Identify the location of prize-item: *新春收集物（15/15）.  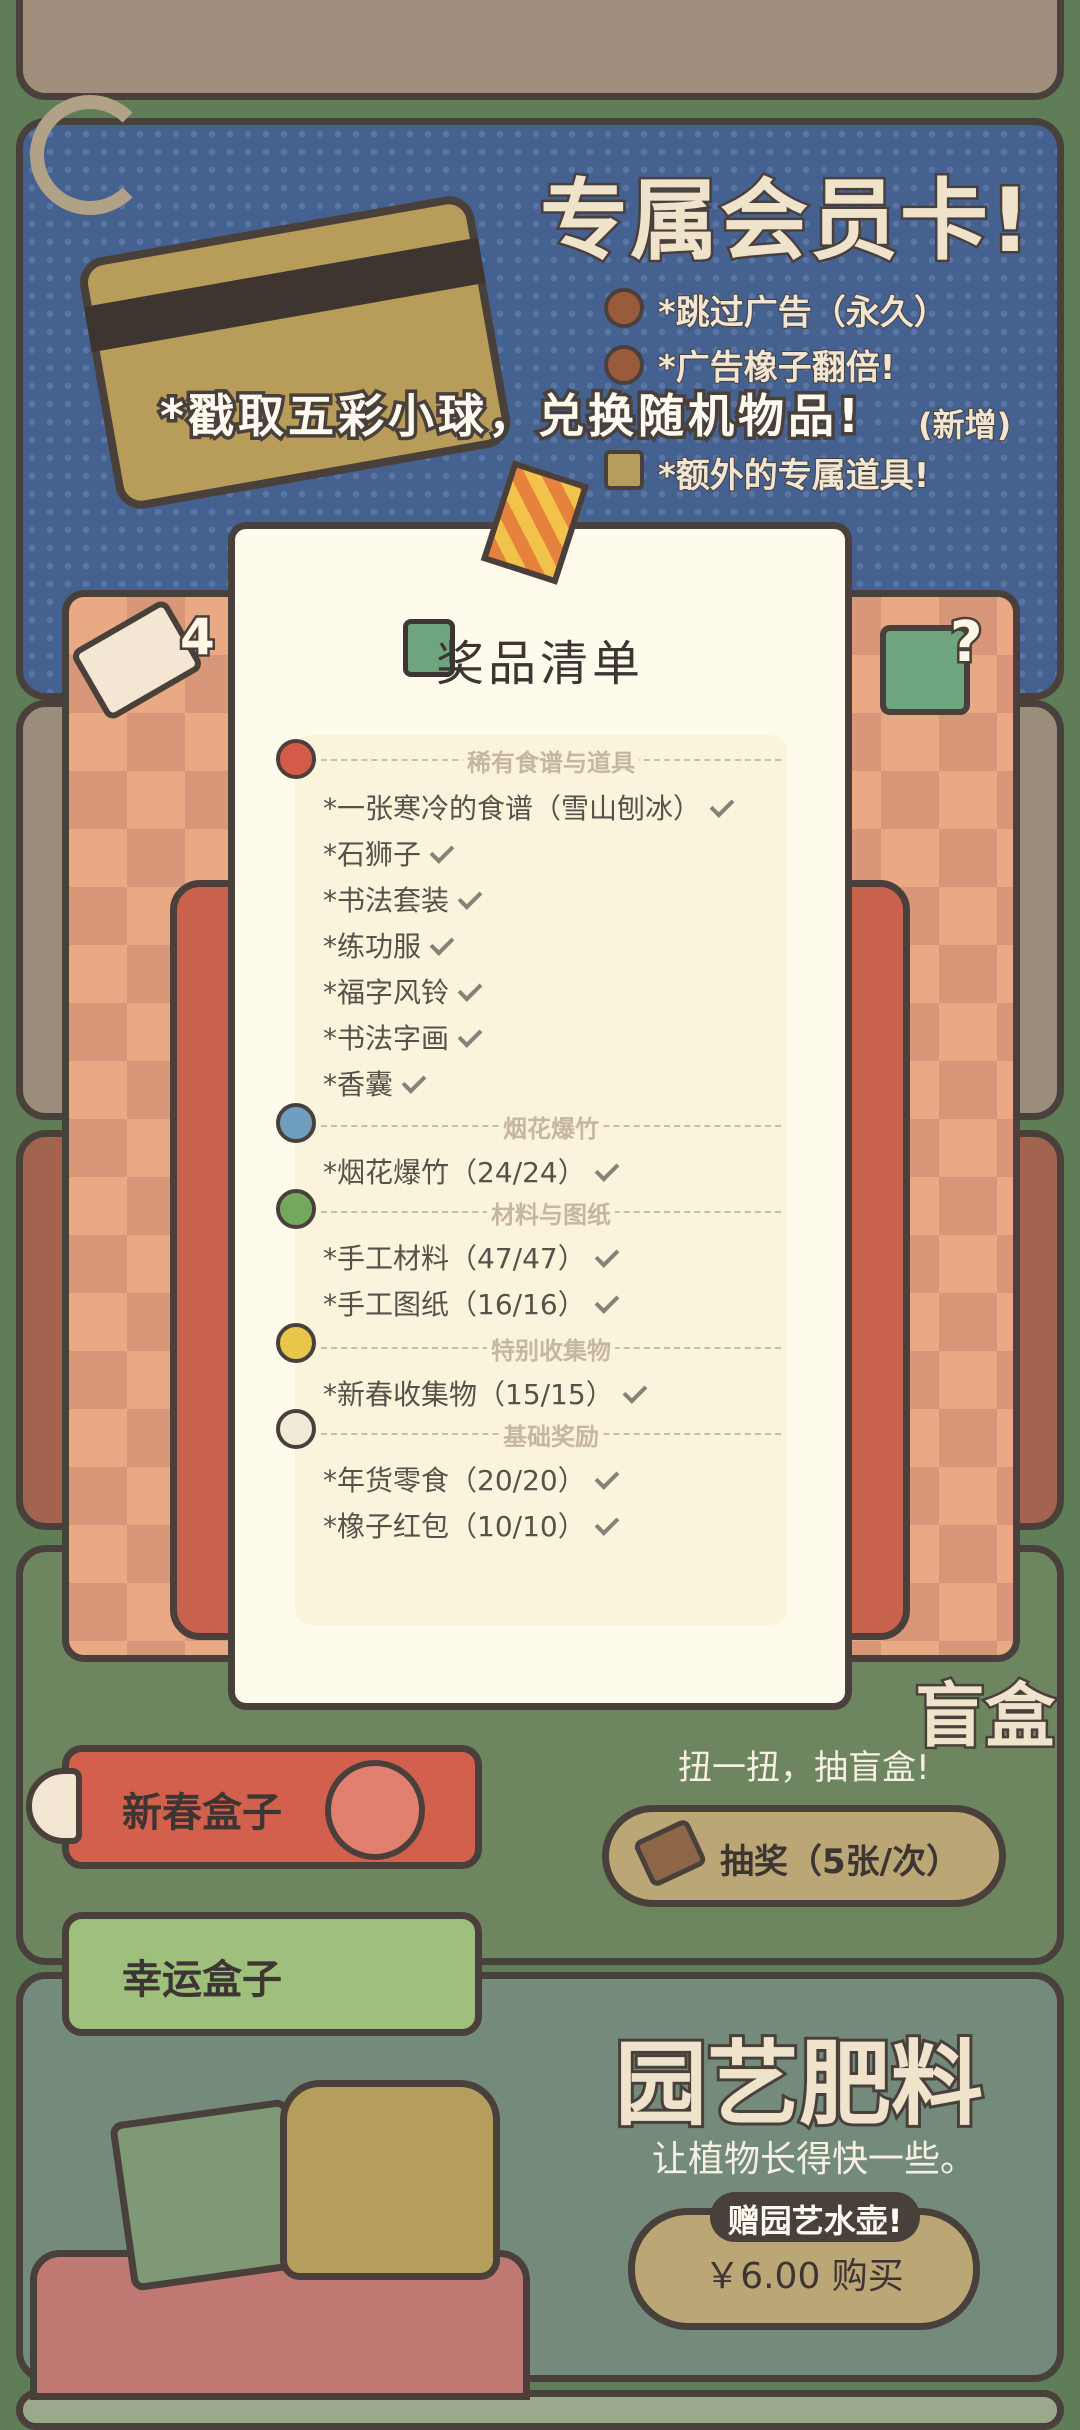
(485, 1393).